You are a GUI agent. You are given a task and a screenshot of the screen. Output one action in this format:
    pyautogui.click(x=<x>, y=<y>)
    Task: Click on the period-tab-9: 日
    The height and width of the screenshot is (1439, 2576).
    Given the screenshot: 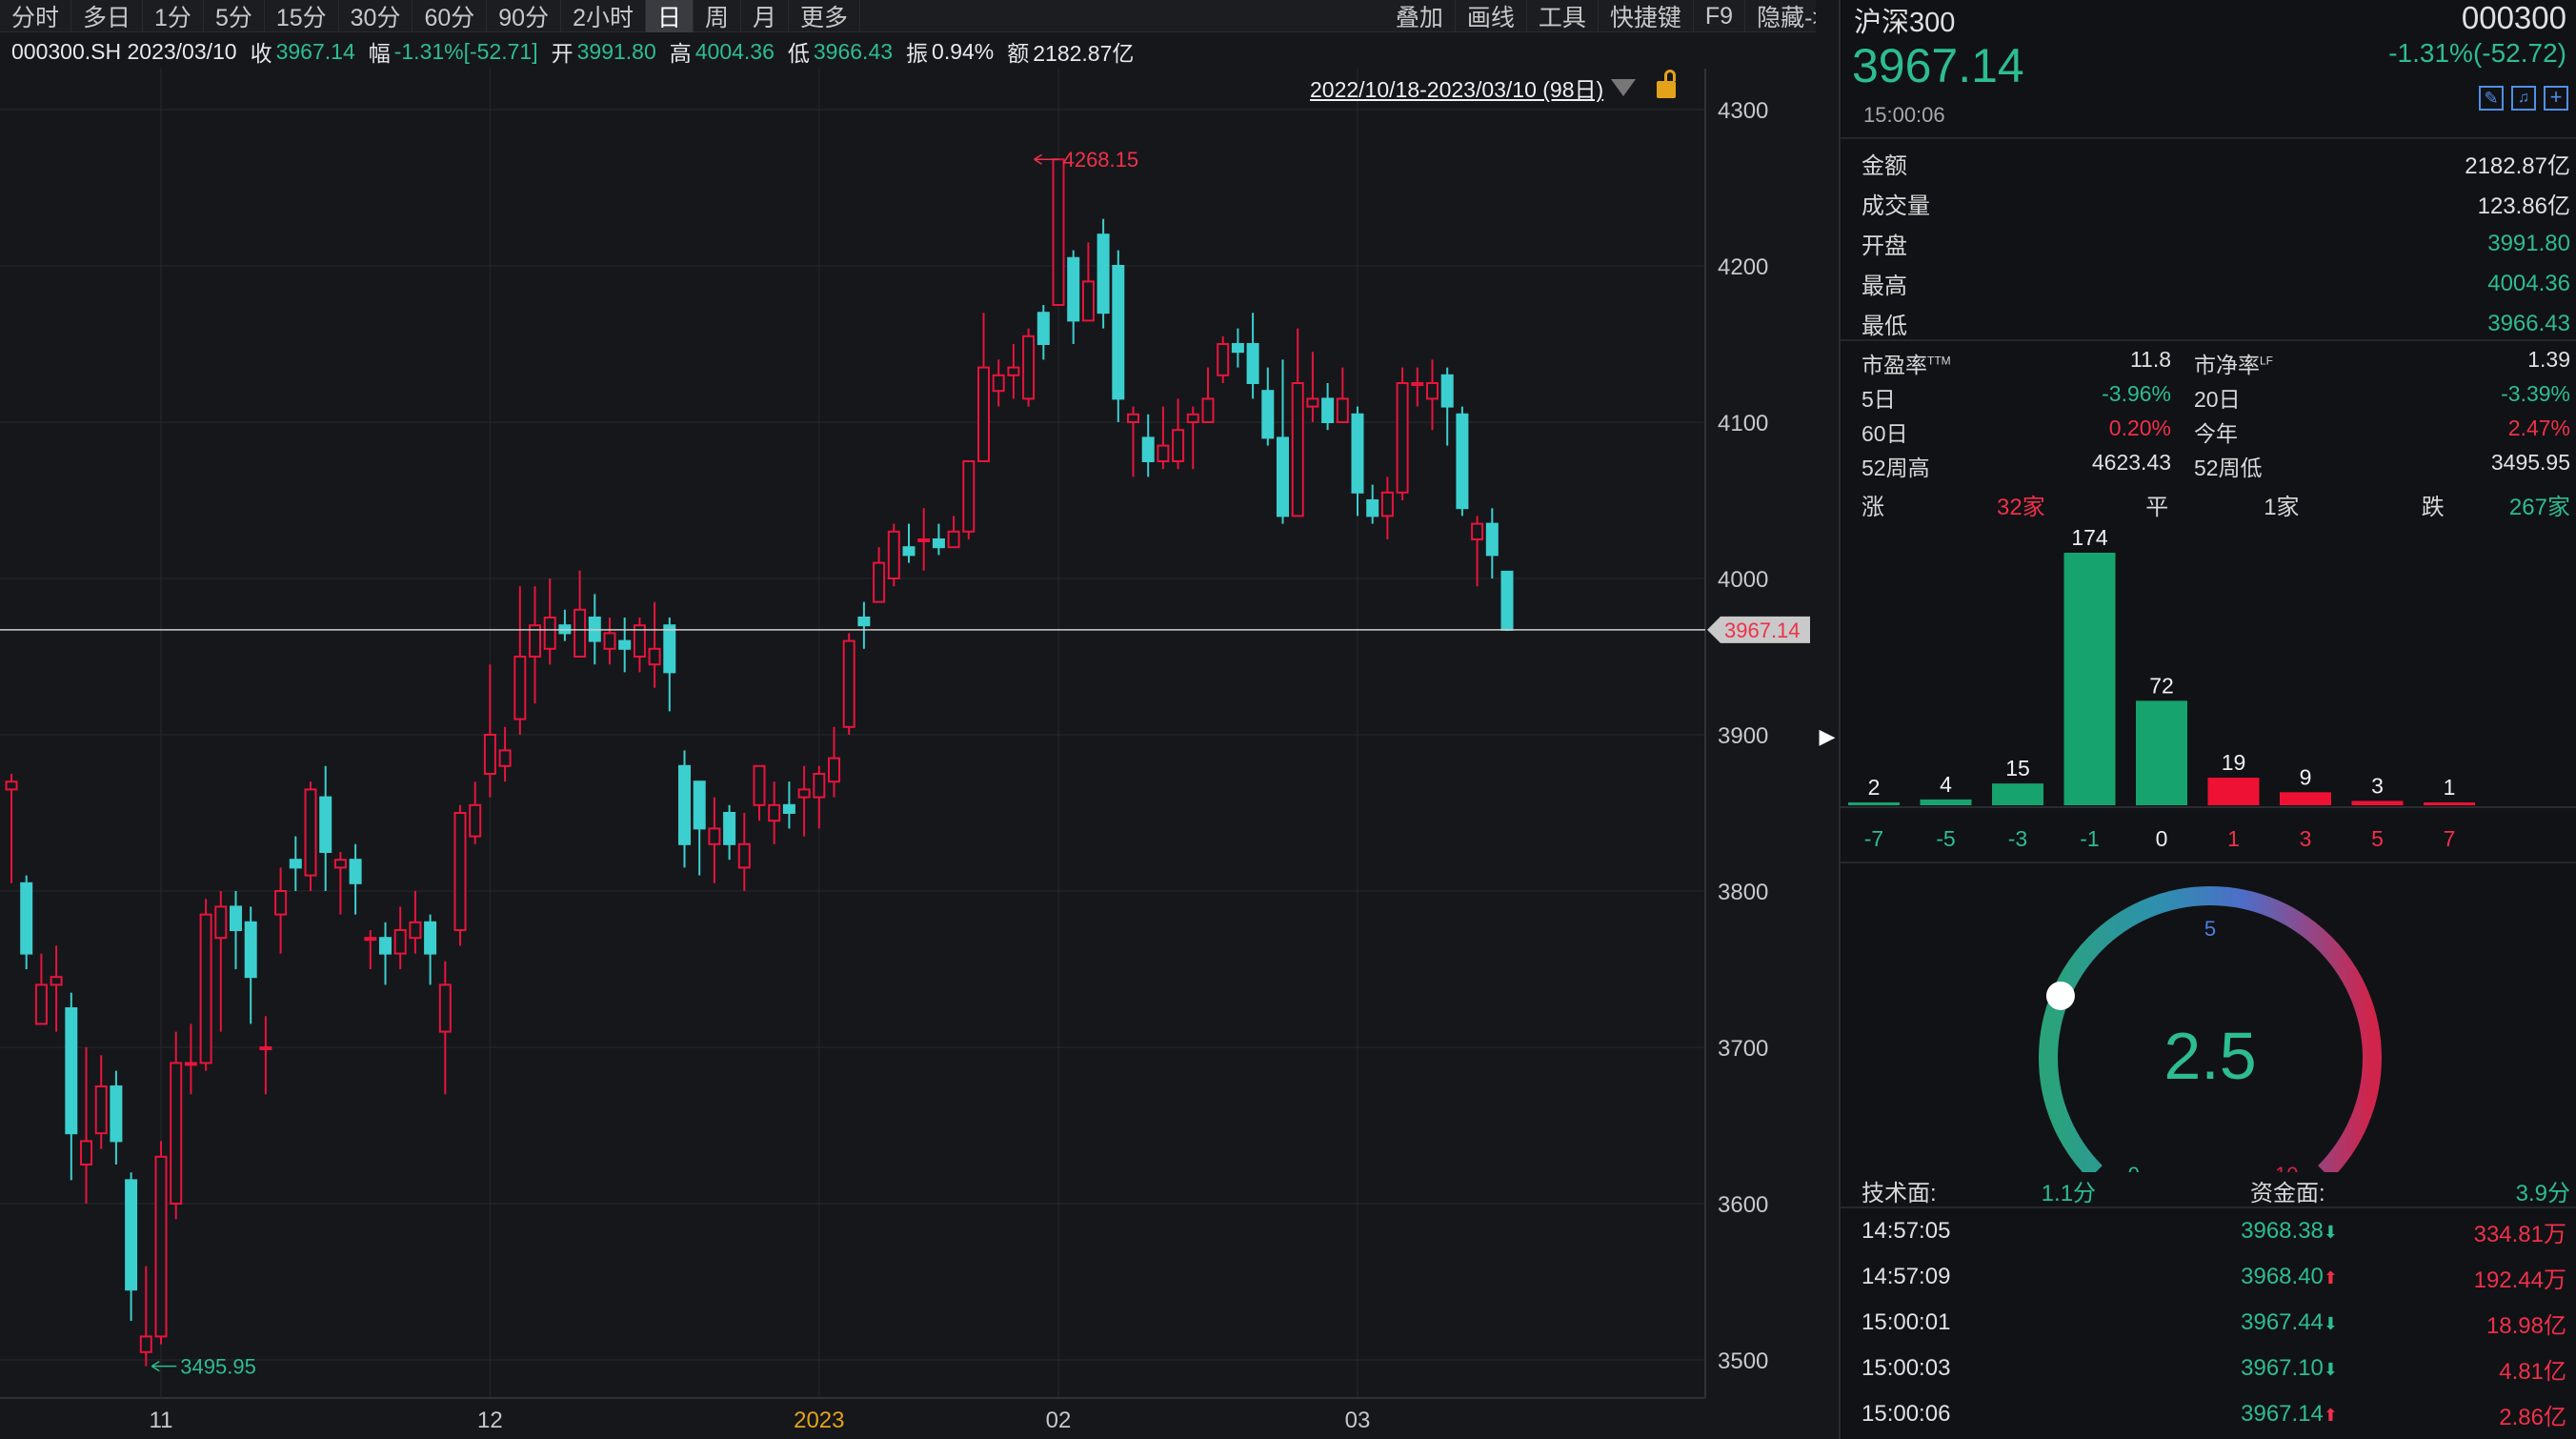 What is the action you would take?
    pyautogui.click(x=670, y=16)
    